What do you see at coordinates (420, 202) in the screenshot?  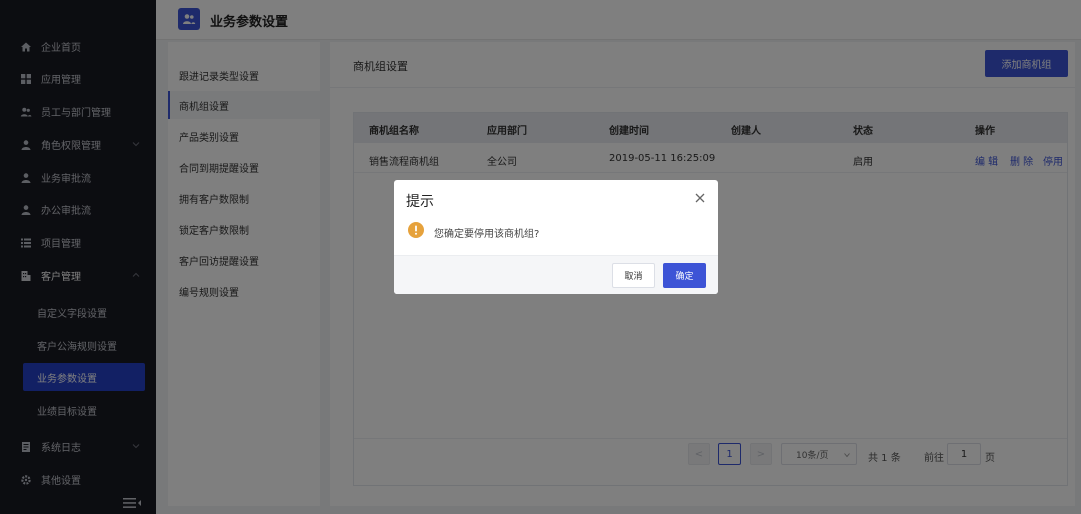 I see `dialog-title: 提示` at bounding box center [420, 202].